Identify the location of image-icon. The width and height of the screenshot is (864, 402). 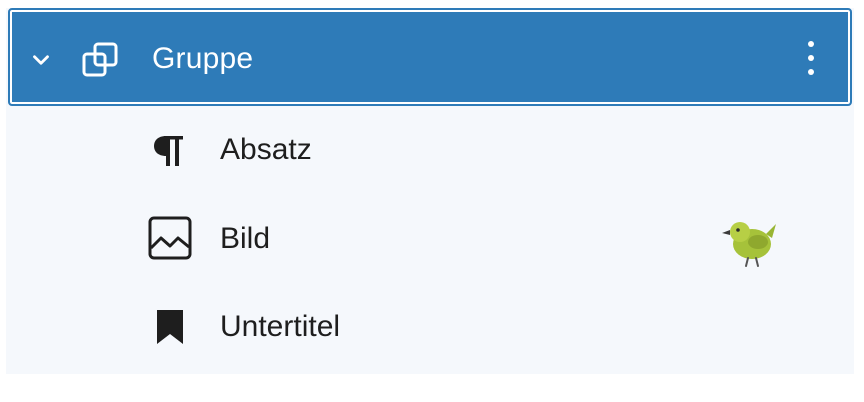
(170, 238).